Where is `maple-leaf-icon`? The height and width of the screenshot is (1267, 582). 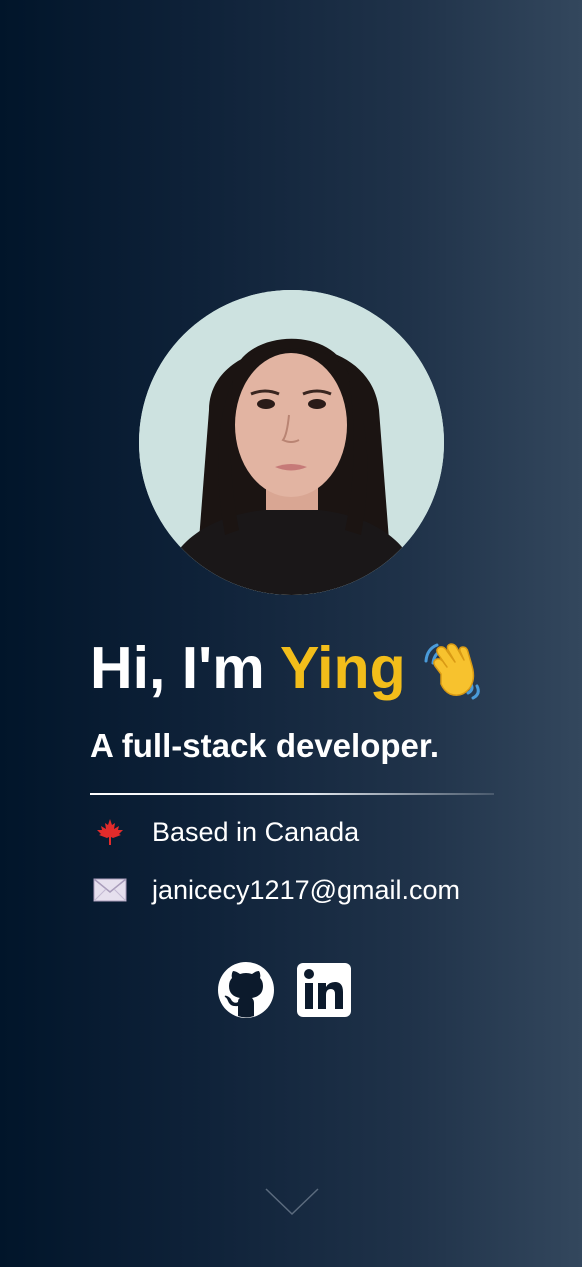
maple-leaf-icon is located at coordinates (110, 832).